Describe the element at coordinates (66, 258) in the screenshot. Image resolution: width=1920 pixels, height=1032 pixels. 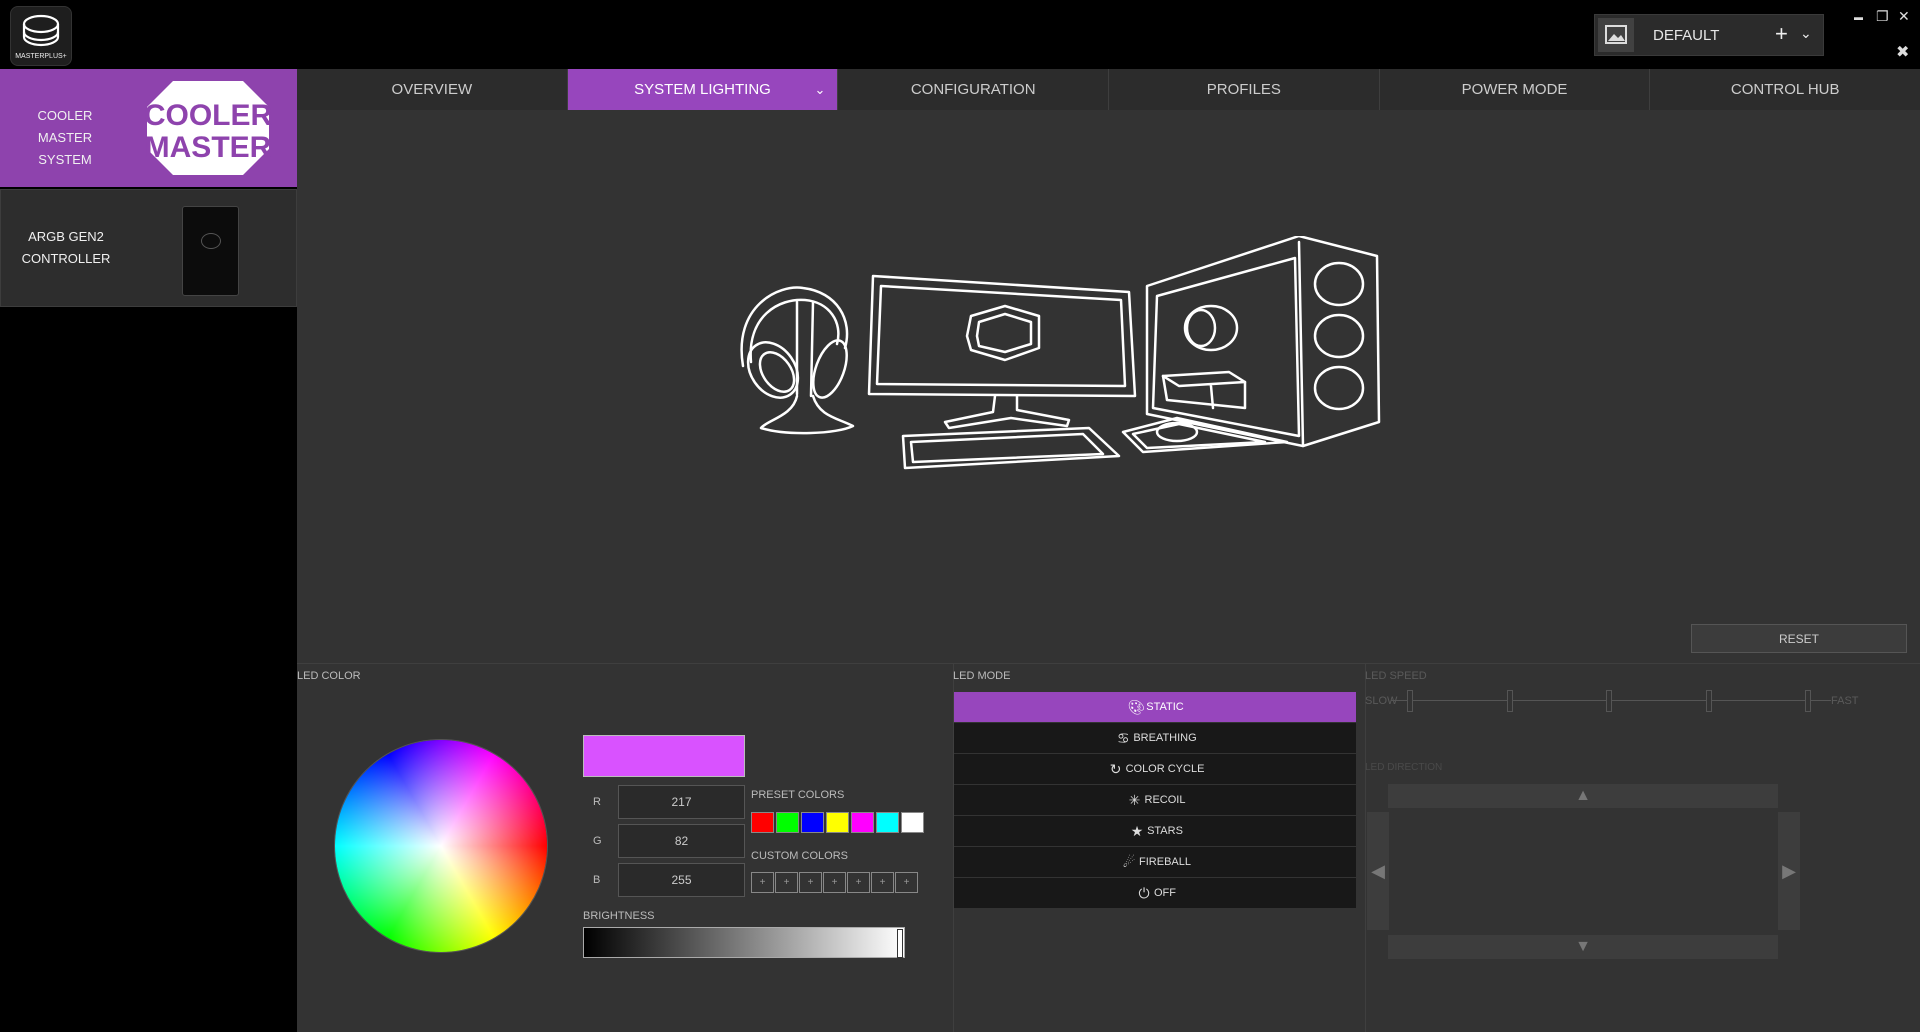
I see `device-label-line2: CONTROLLER` at that location.